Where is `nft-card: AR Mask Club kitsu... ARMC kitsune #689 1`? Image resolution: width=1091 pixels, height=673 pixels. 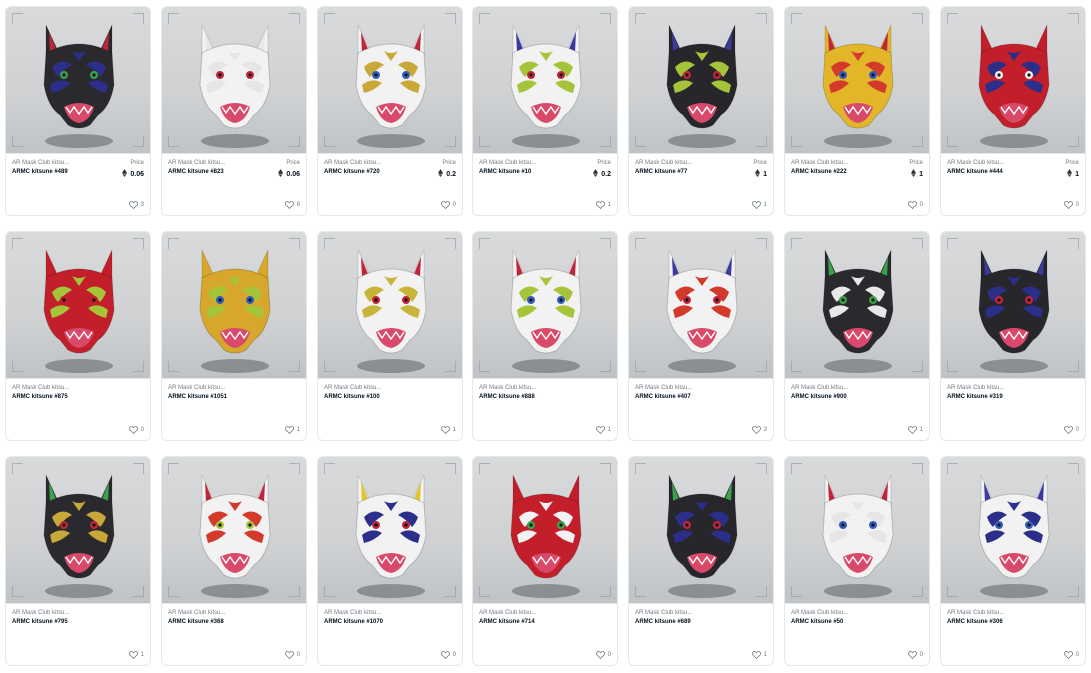
nft-card: AR Mask Club kitsu... ARMC kitsune #689 1 is located at coordinates (701, 561).